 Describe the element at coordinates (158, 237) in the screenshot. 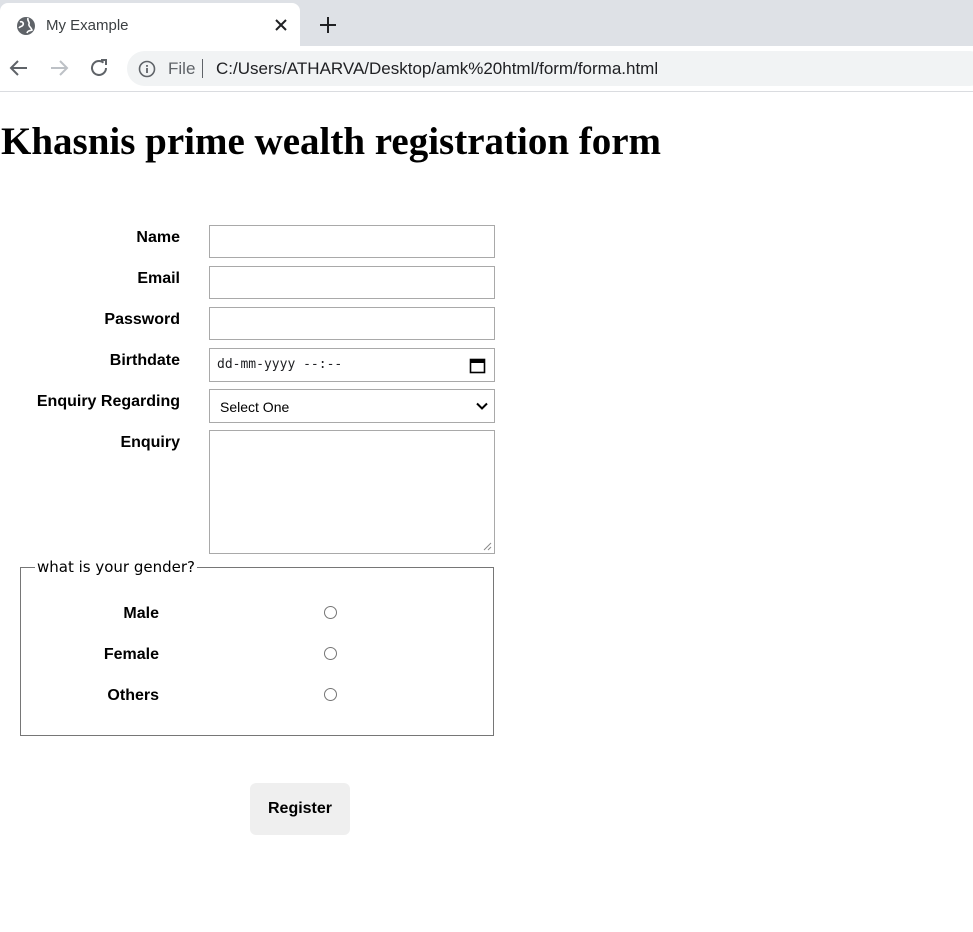

I see `name-label: Name` at that location.